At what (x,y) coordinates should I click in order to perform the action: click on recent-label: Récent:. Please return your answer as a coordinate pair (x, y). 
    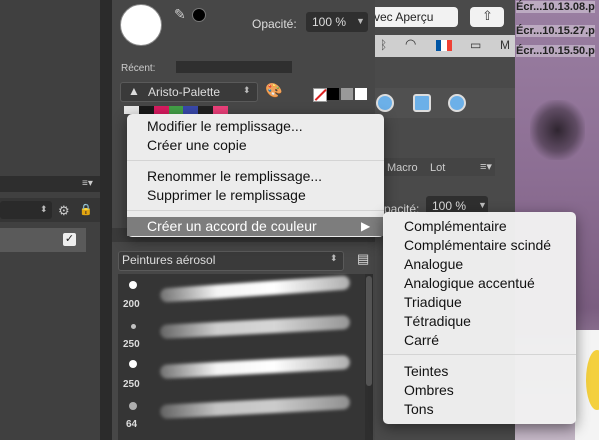
    Looking at the image, I should click on (138, 68).